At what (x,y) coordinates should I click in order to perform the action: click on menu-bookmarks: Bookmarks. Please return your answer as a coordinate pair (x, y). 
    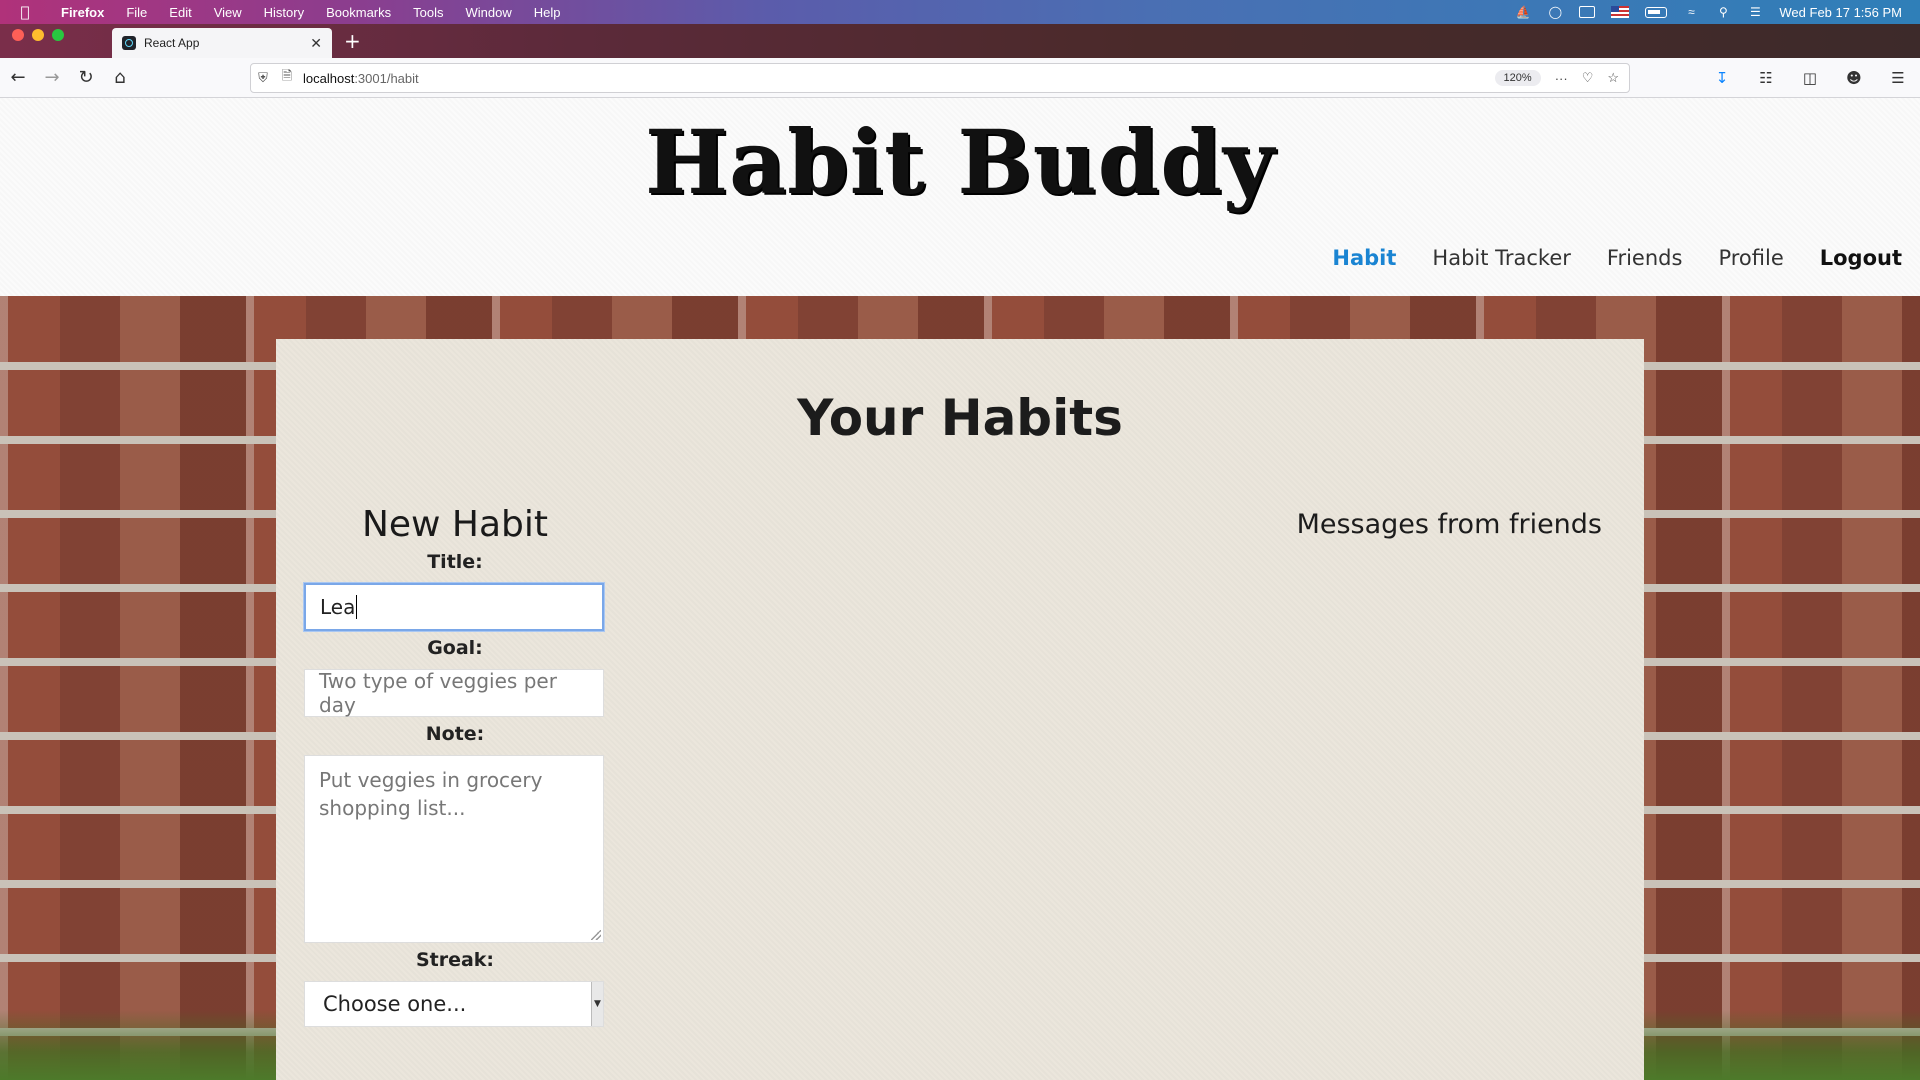
    Looking at the image, I should click on (358, 12).